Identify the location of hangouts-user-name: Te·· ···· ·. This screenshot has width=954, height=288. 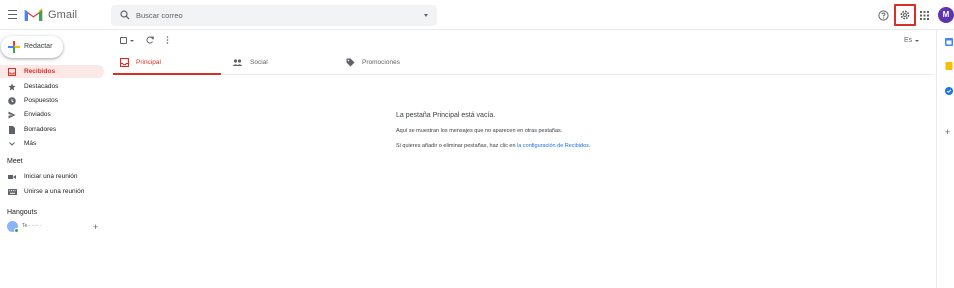
(32, 226).